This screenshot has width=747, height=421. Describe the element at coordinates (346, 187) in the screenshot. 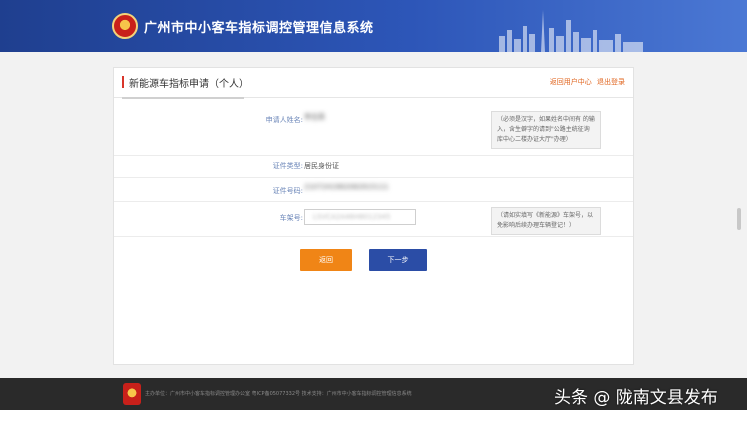

I see `id-number-value: 2107241982082915111` at that location.